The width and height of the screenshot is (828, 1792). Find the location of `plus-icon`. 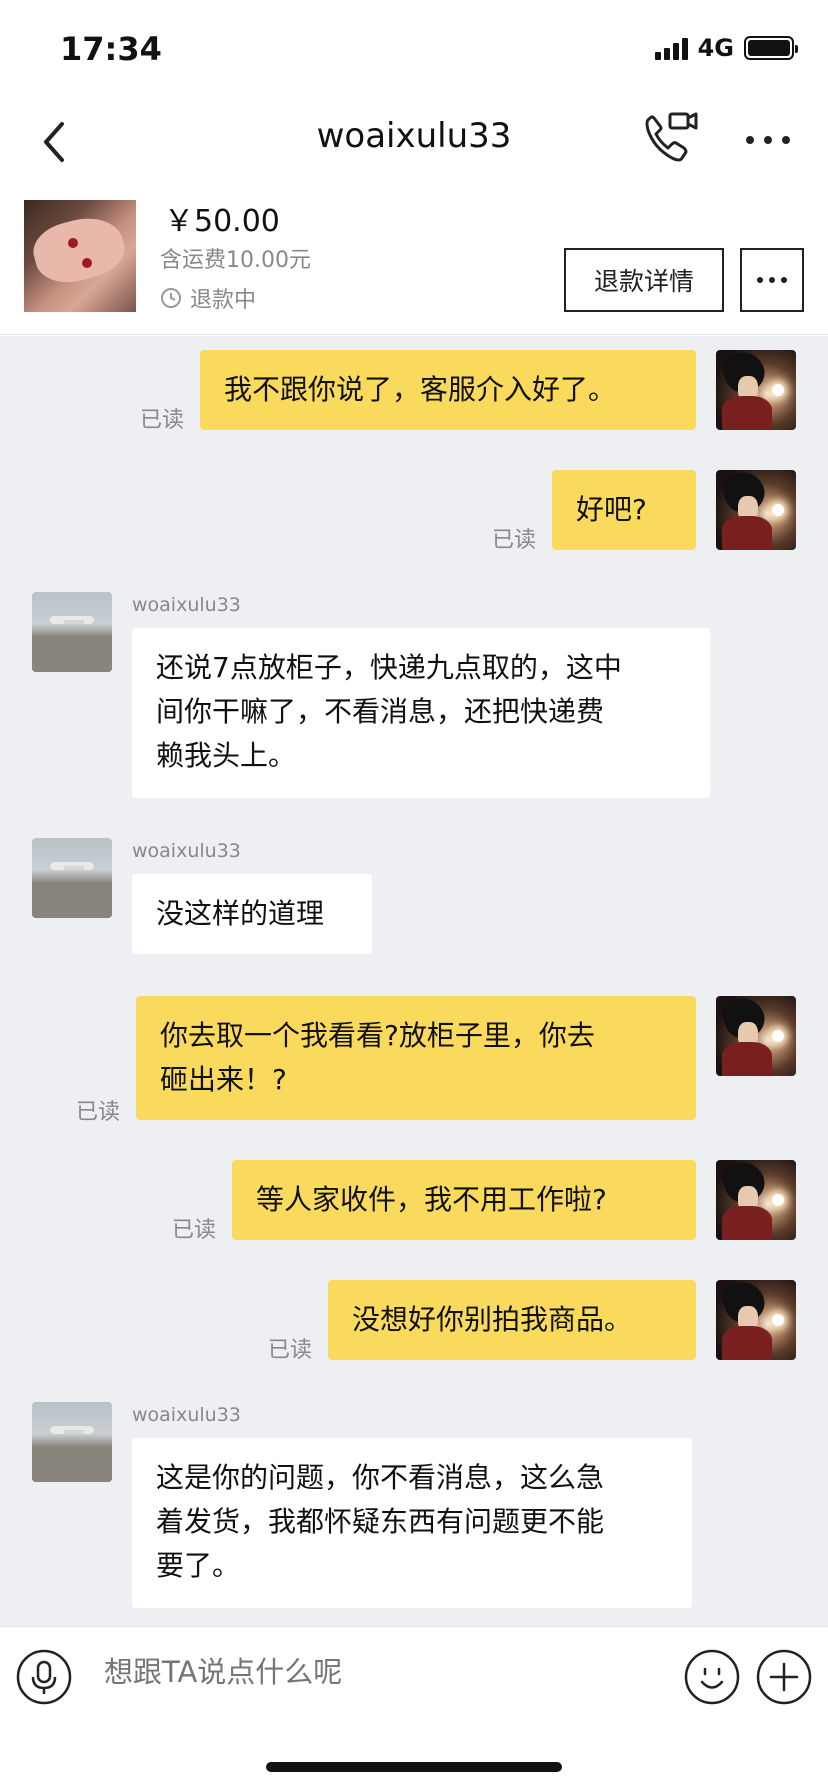

plus-icon is located at coordinates (784, 1677).